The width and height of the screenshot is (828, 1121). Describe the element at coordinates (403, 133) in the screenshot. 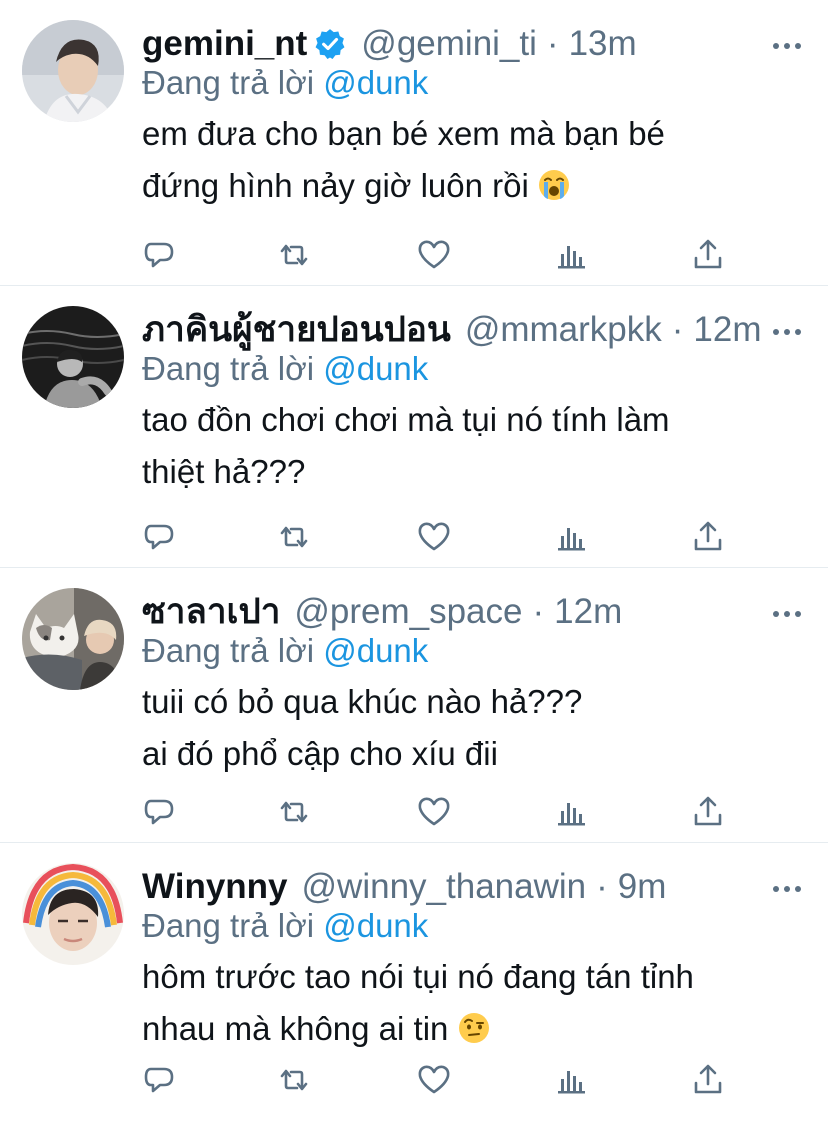

I see `tweet-text-line: em đưa cho bạn bé xem mà bạn bé` at that location.